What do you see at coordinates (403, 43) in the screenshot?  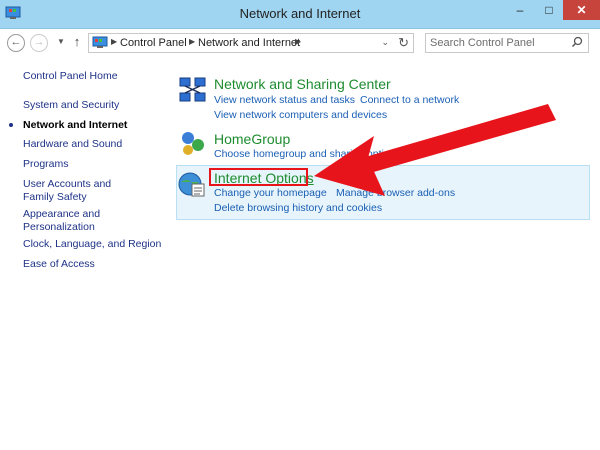 I see `refresh-icon: ↻` at bounding box center [403, 43].